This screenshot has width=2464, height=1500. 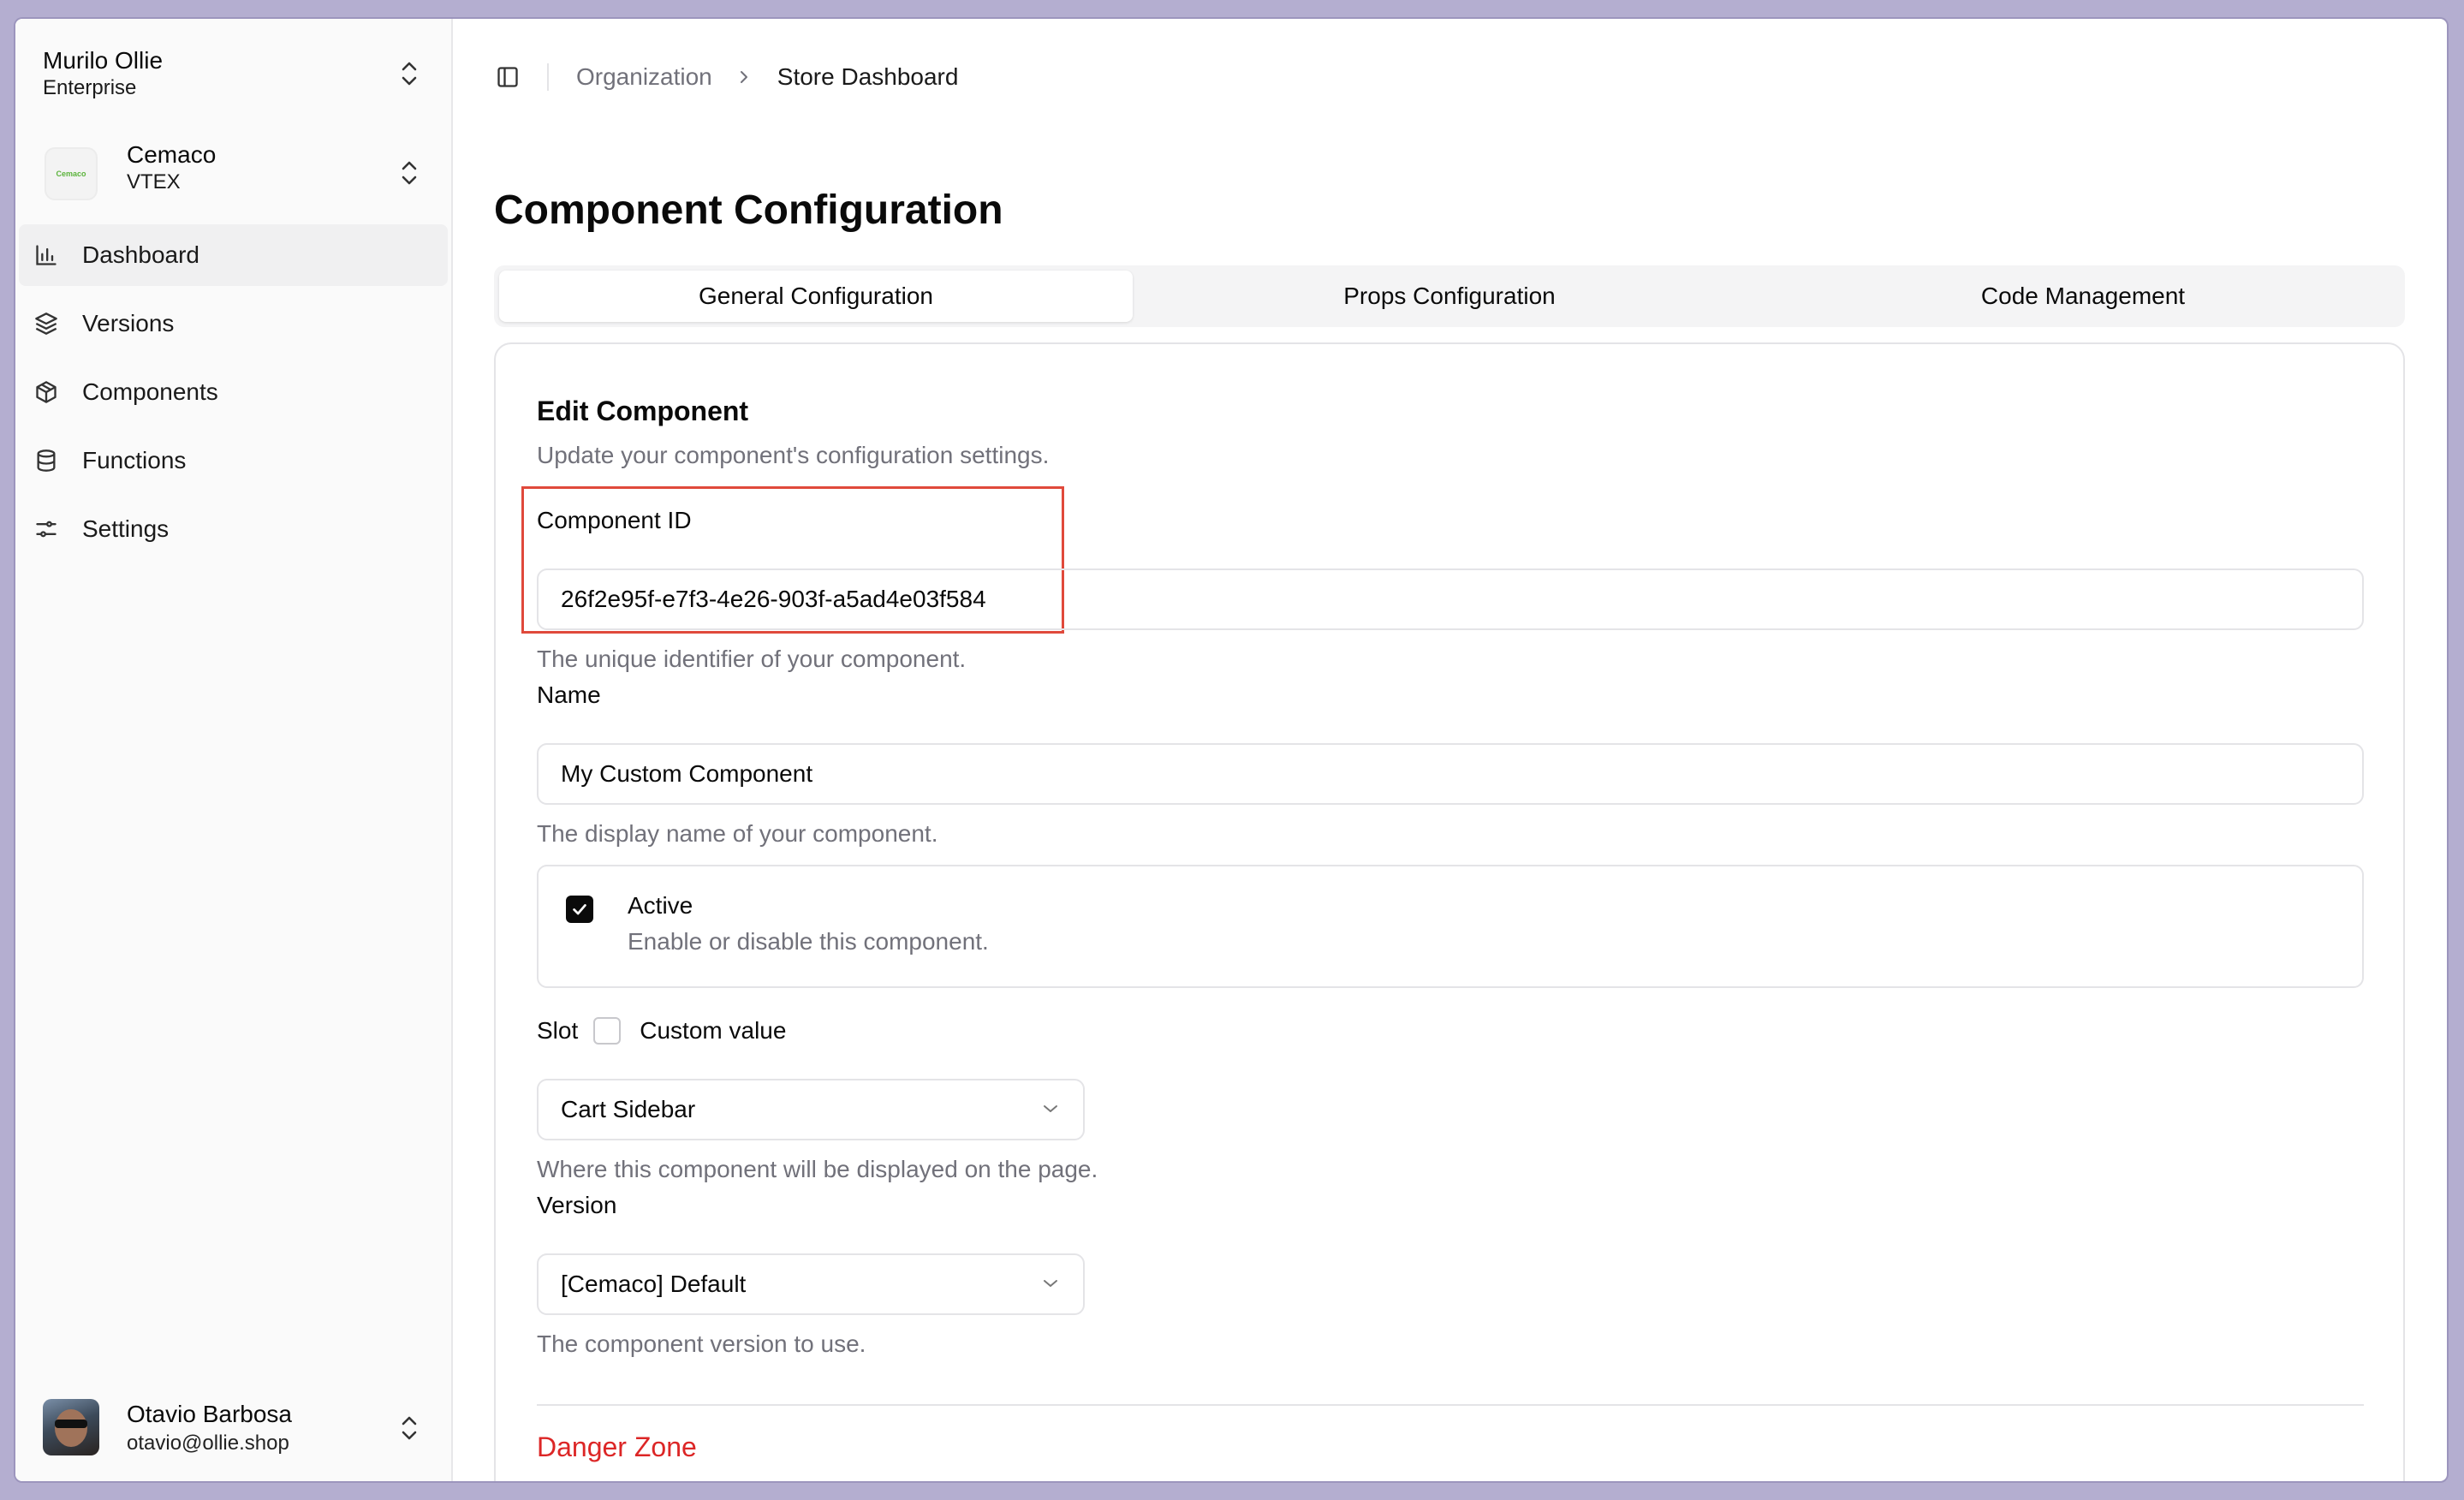 I want to click on sidebar-item-dashboard: Dashboard, so click(x=233, y=255).